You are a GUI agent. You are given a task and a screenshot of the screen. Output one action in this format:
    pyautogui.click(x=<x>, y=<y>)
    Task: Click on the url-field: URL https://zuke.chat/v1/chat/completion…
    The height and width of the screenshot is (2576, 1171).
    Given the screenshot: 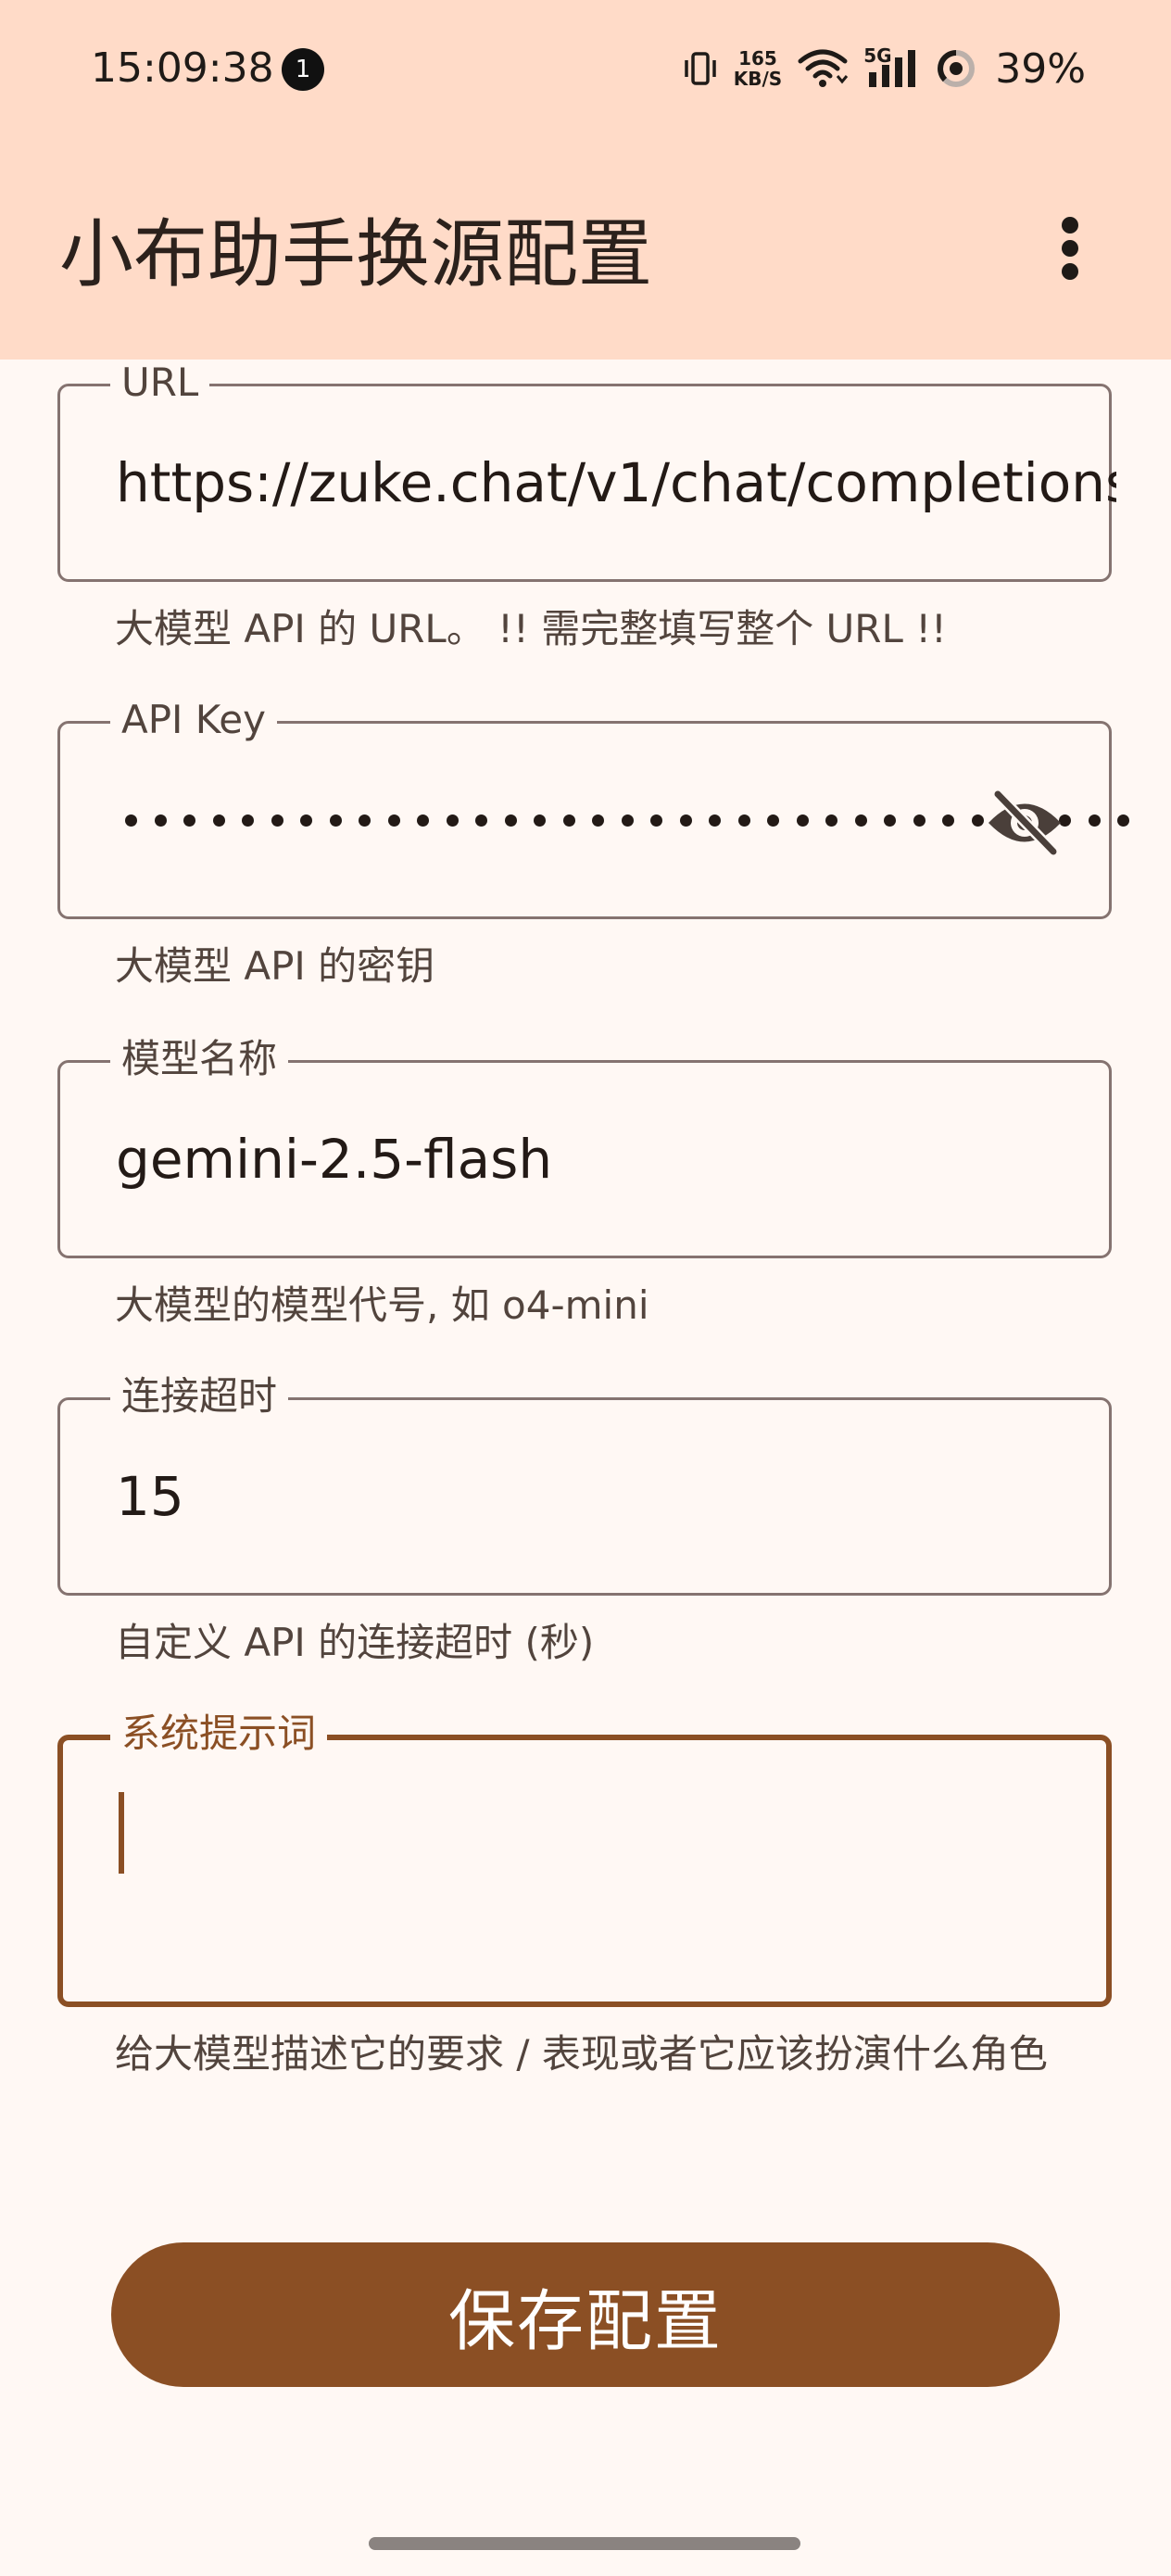 What is the action you would take?
    pyautogui.click(x=587, y=471)
    